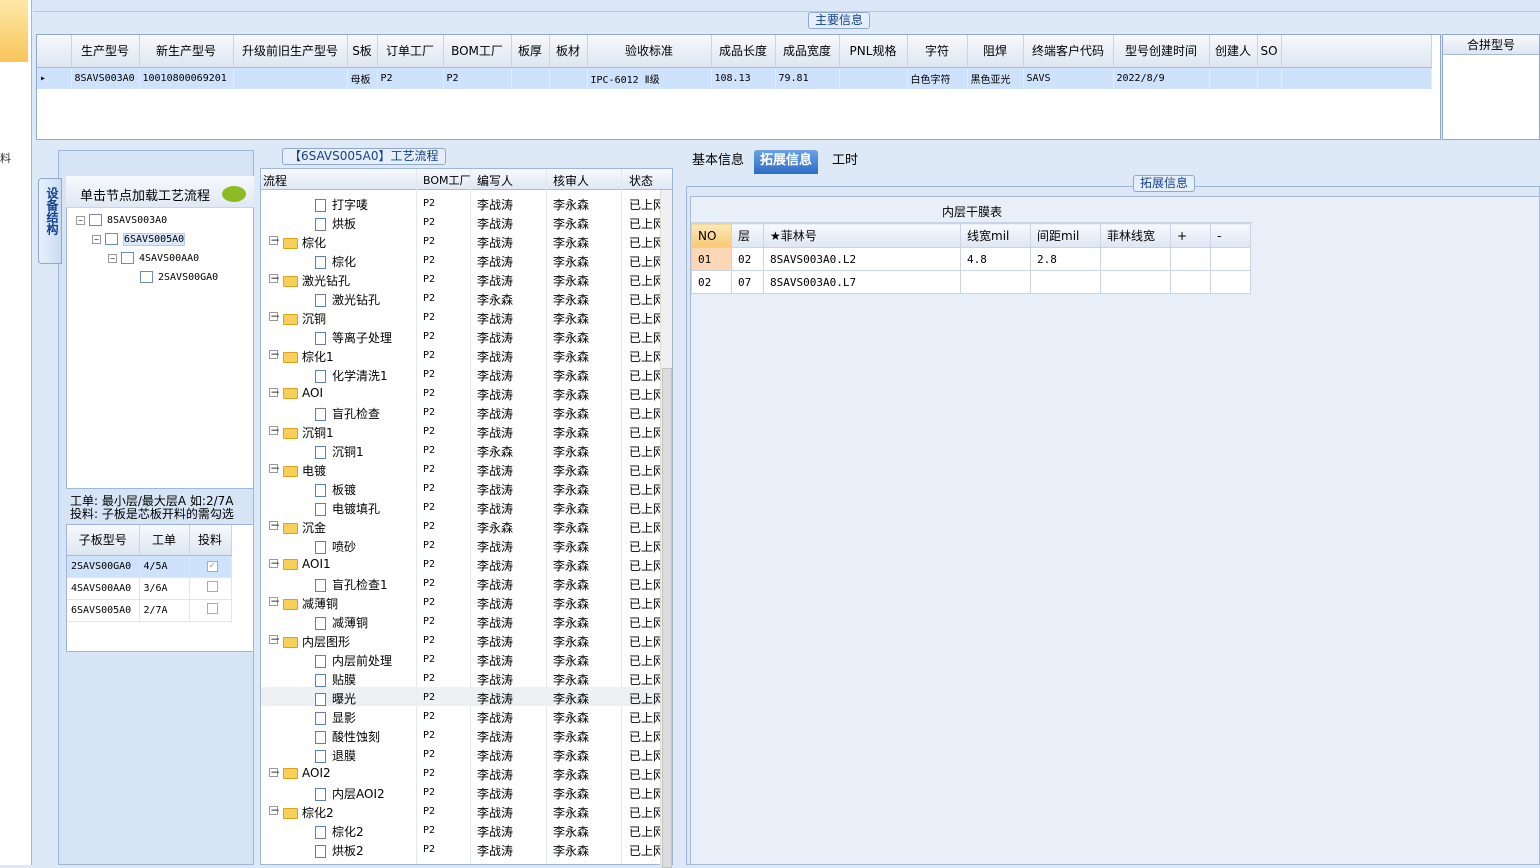 This screenshot has height=868, width=1540. What do you see at coordinates (463, 620) in the screenshot?
I see `flow-row: 减薄铜 P2 李战涛 李永森 已上网` at bounding box center [463, 620].